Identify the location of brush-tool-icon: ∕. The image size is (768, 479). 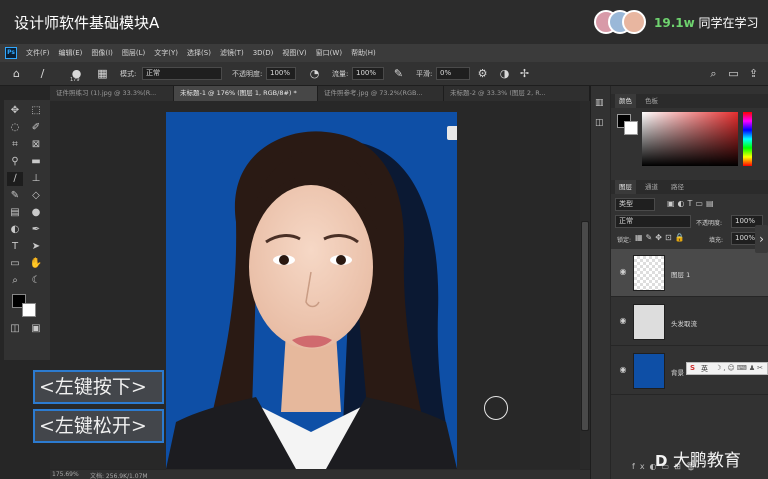
(42, 73).